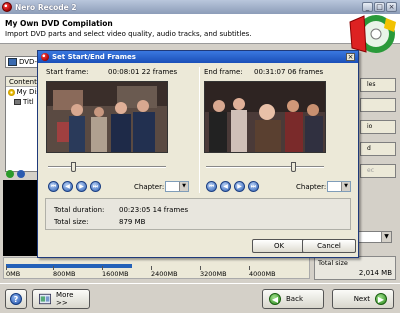  I want to click on bottom-bar: ? More >> ◀ Back Next ▶, so click(200, 298).